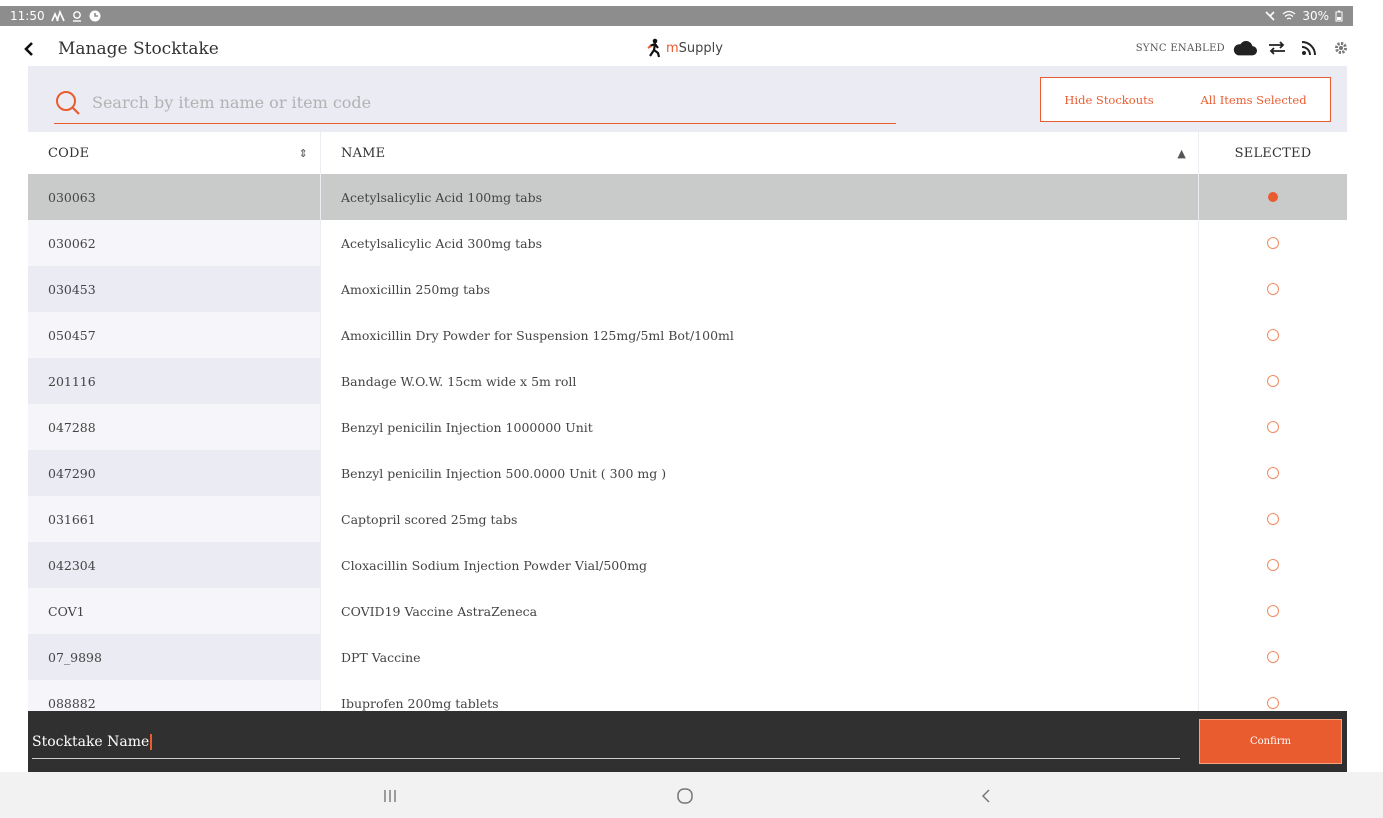  I want to click on cell-code: 201116, so click(174, 381).